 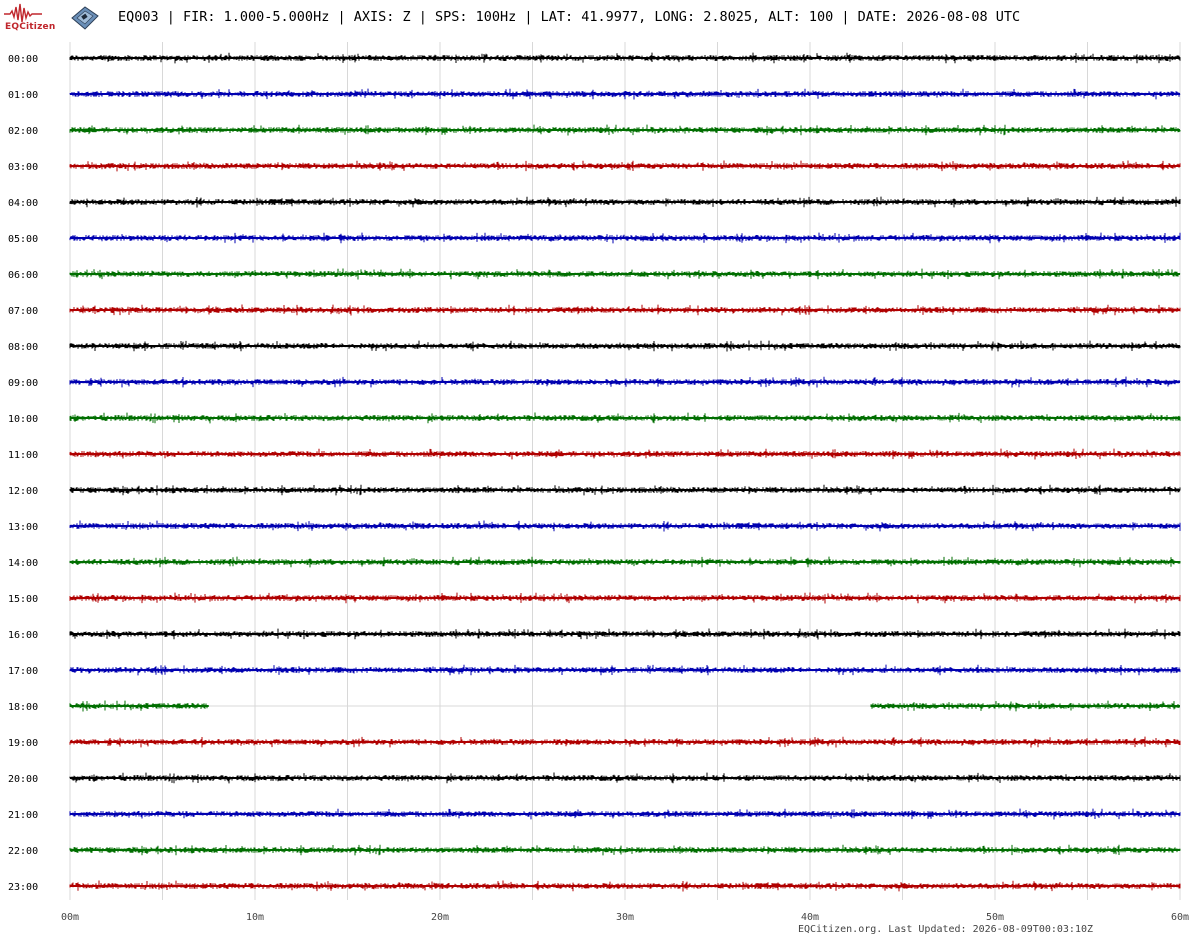 I want to click on x-tick-label: 60m, so click(x=1180, y=917).